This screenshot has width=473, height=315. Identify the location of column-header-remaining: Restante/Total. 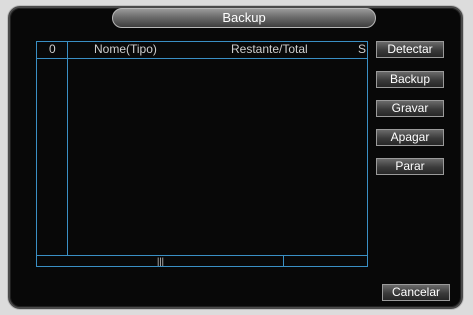
(269, 49).